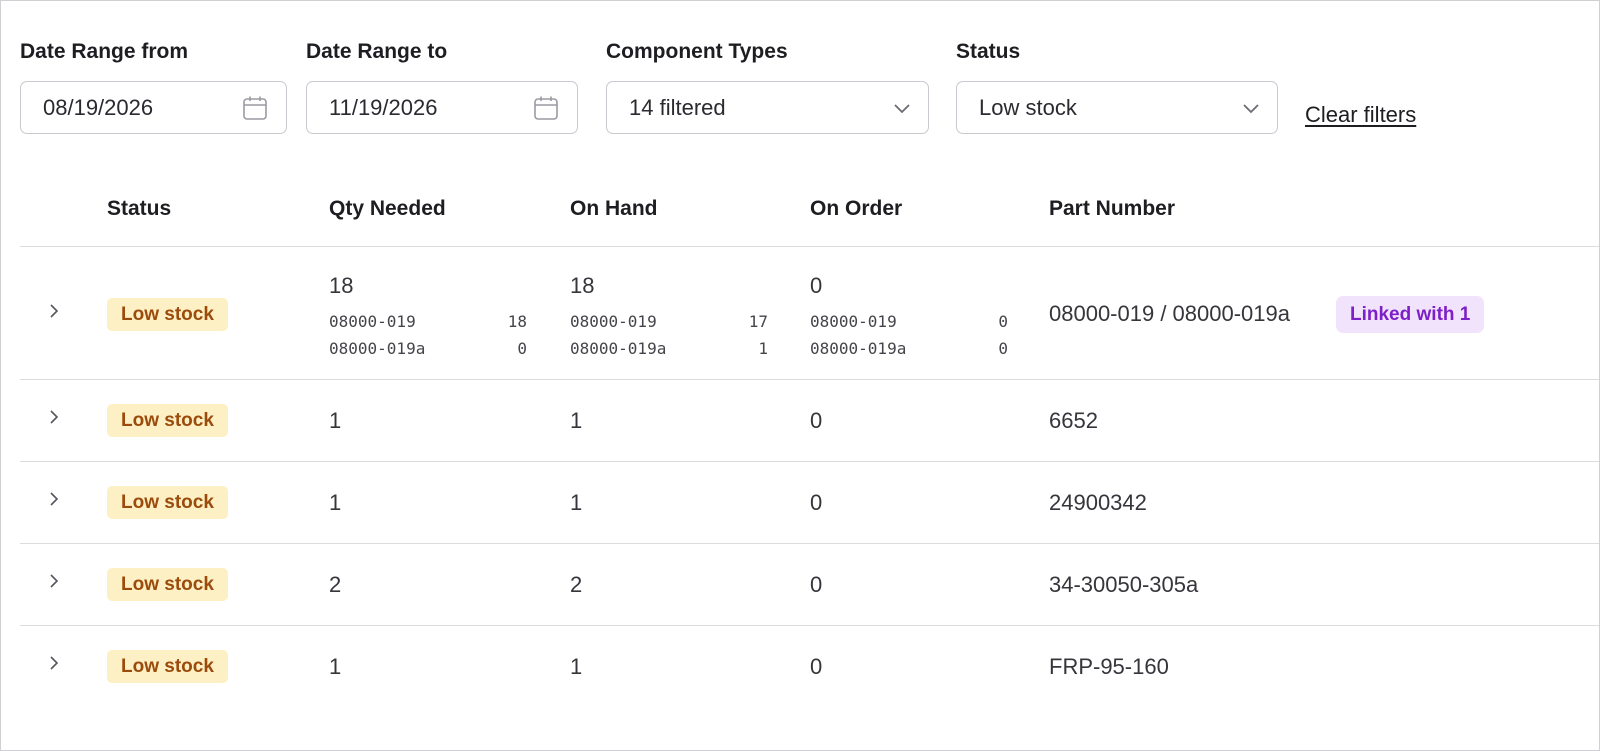 The image size is (1600, 751). What do you see at coordinates (104, 51) in the screenshot?
I see `date-from-label: Date Range from` at bounding box center [104, 51].